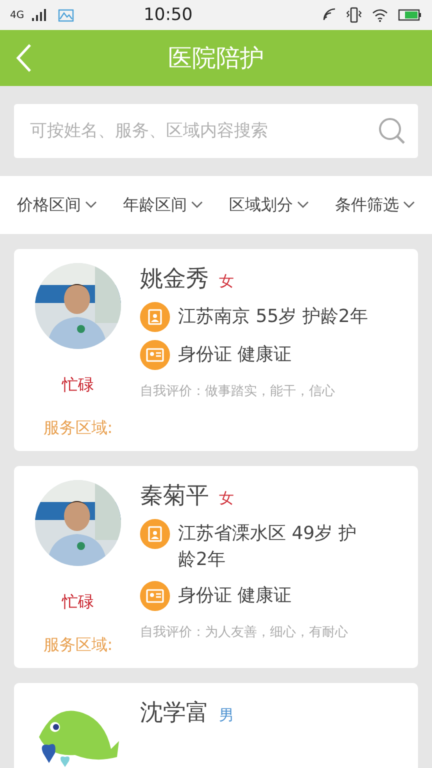 This screenshot has height=768, width=432. I want to click on wifi-icon, so click(380, 15).